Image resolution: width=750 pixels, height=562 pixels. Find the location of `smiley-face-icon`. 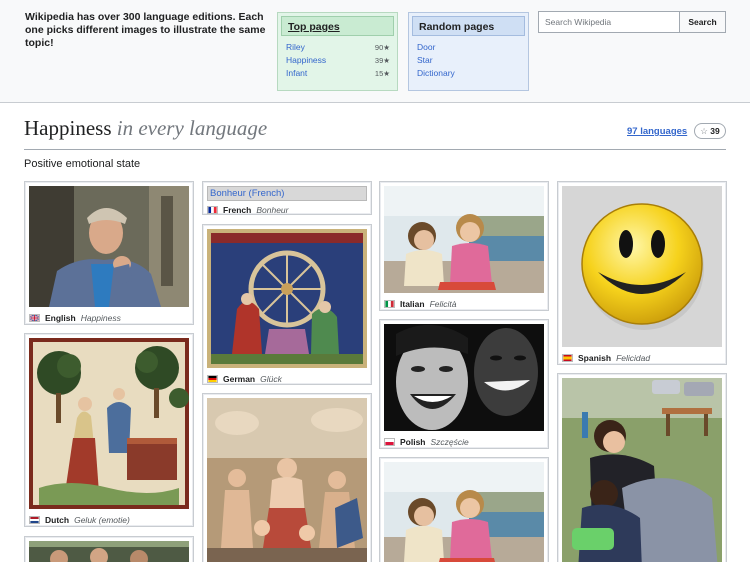

smiley-face-icon is located at coordinates (642, 266).